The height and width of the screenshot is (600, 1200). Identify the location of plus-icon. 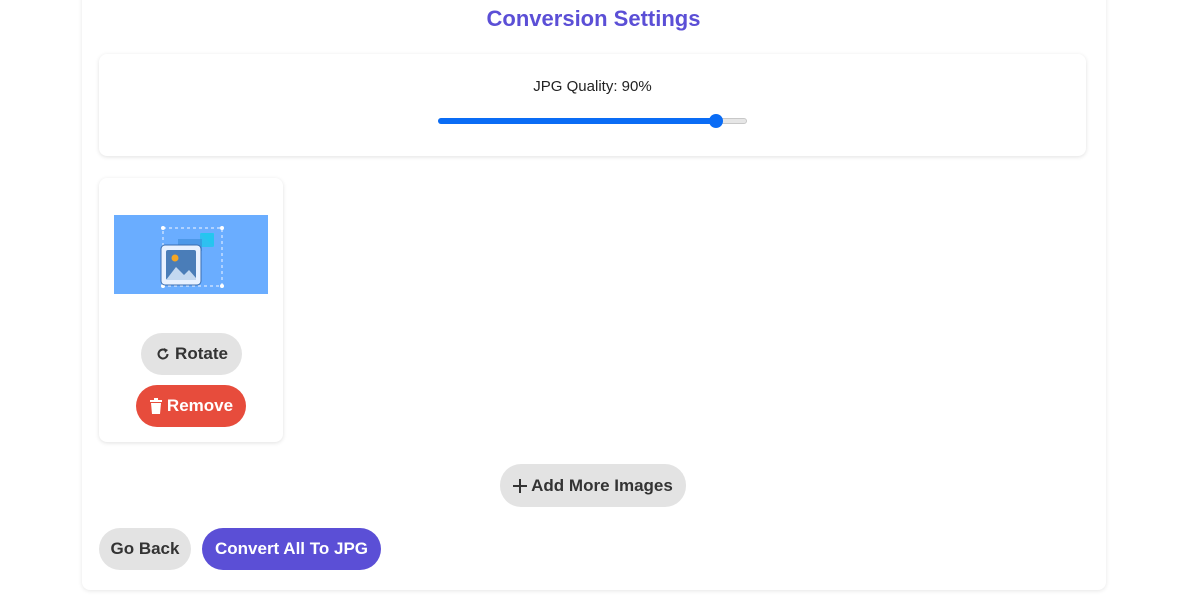
(520, 485).